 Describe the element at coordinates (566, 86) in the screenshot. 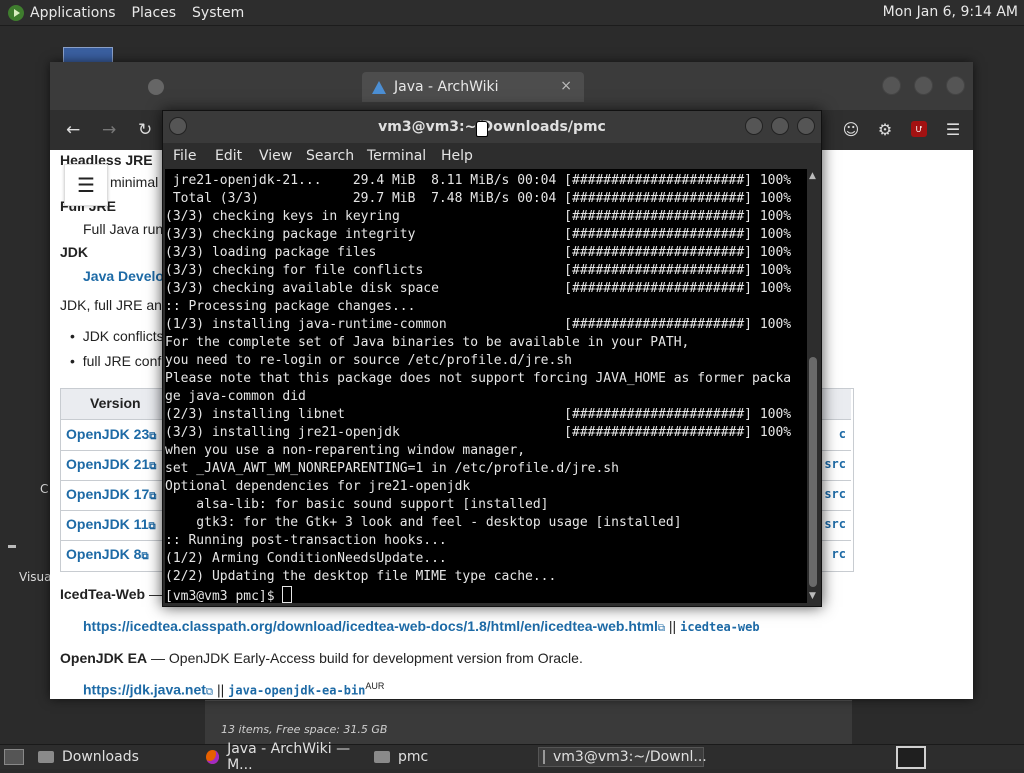

I see `close-icon: ×` at that location.